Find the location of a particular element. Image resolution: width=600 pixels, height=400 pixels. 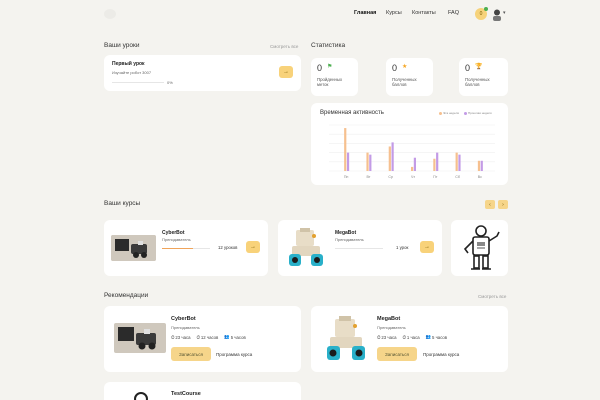

activity-chart: Пн Вт Ср Чт Пт Сб Вс is located at coordinates (412, 151).